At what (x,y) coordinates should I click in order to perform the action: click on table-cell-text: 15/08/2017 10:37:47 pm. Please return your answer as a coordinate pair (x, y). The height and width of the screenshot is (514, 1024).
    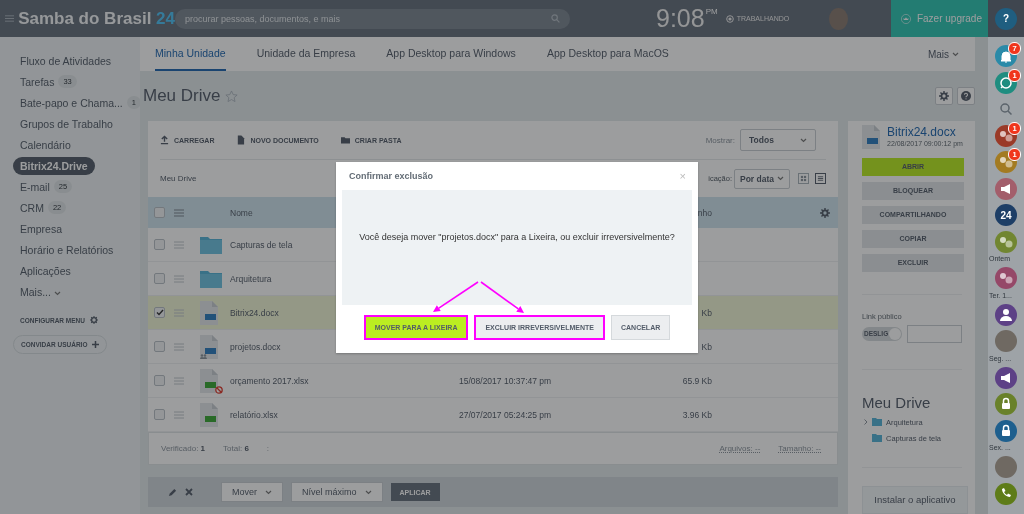
    Looking at the image, I should click on (506, 380).